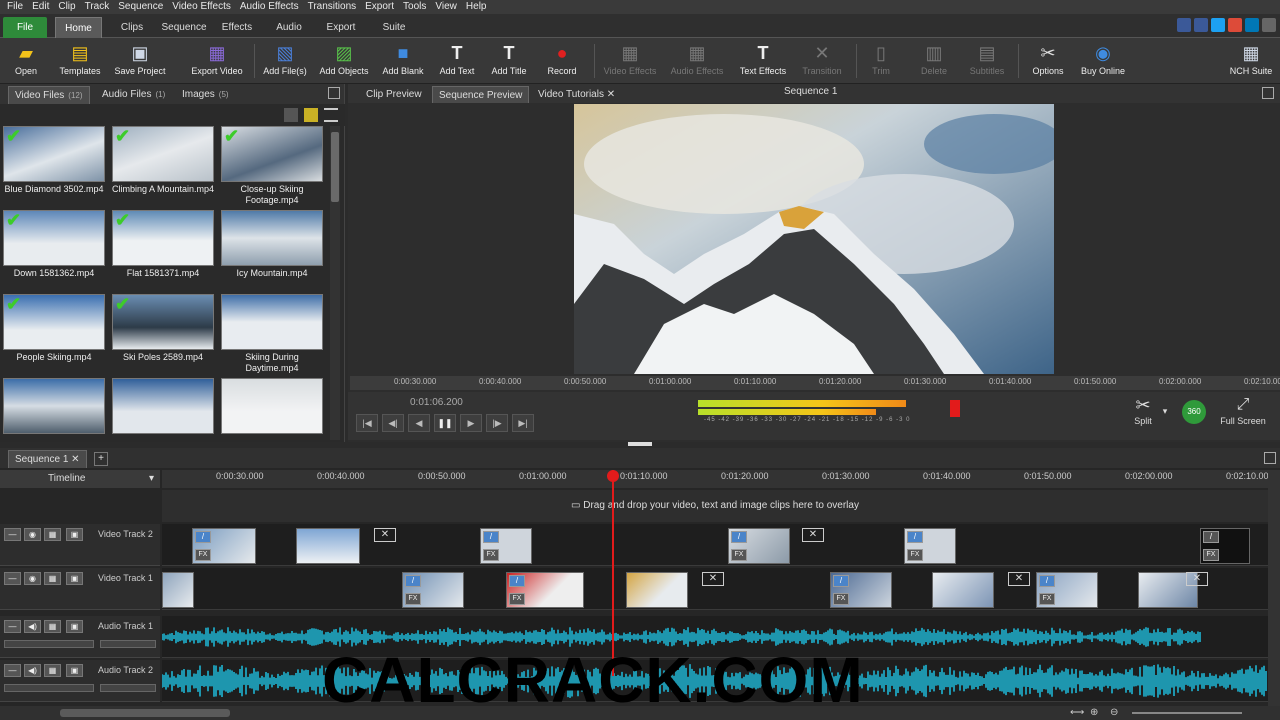 The image size is (1280, 720). What do you see at coordinates (289, 27) in the screenshot?
I see `tab-audio: Audio` at bounding box center [289, 27].